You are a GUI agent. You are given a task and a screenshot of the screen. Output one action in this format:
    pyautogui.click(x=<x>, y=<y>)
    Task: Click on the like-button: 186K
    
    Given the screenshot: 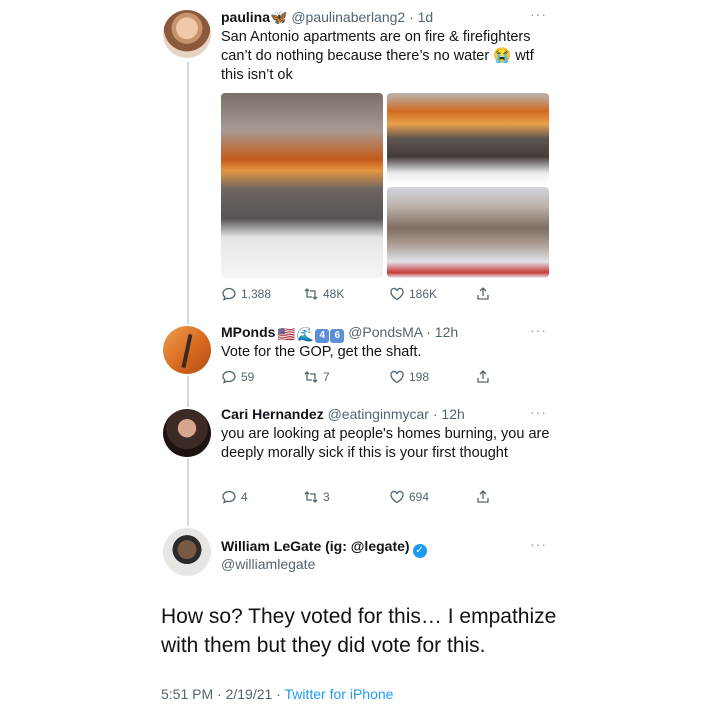 What is the action you would take?
    pyautogui.click(x=413, y=294)
    